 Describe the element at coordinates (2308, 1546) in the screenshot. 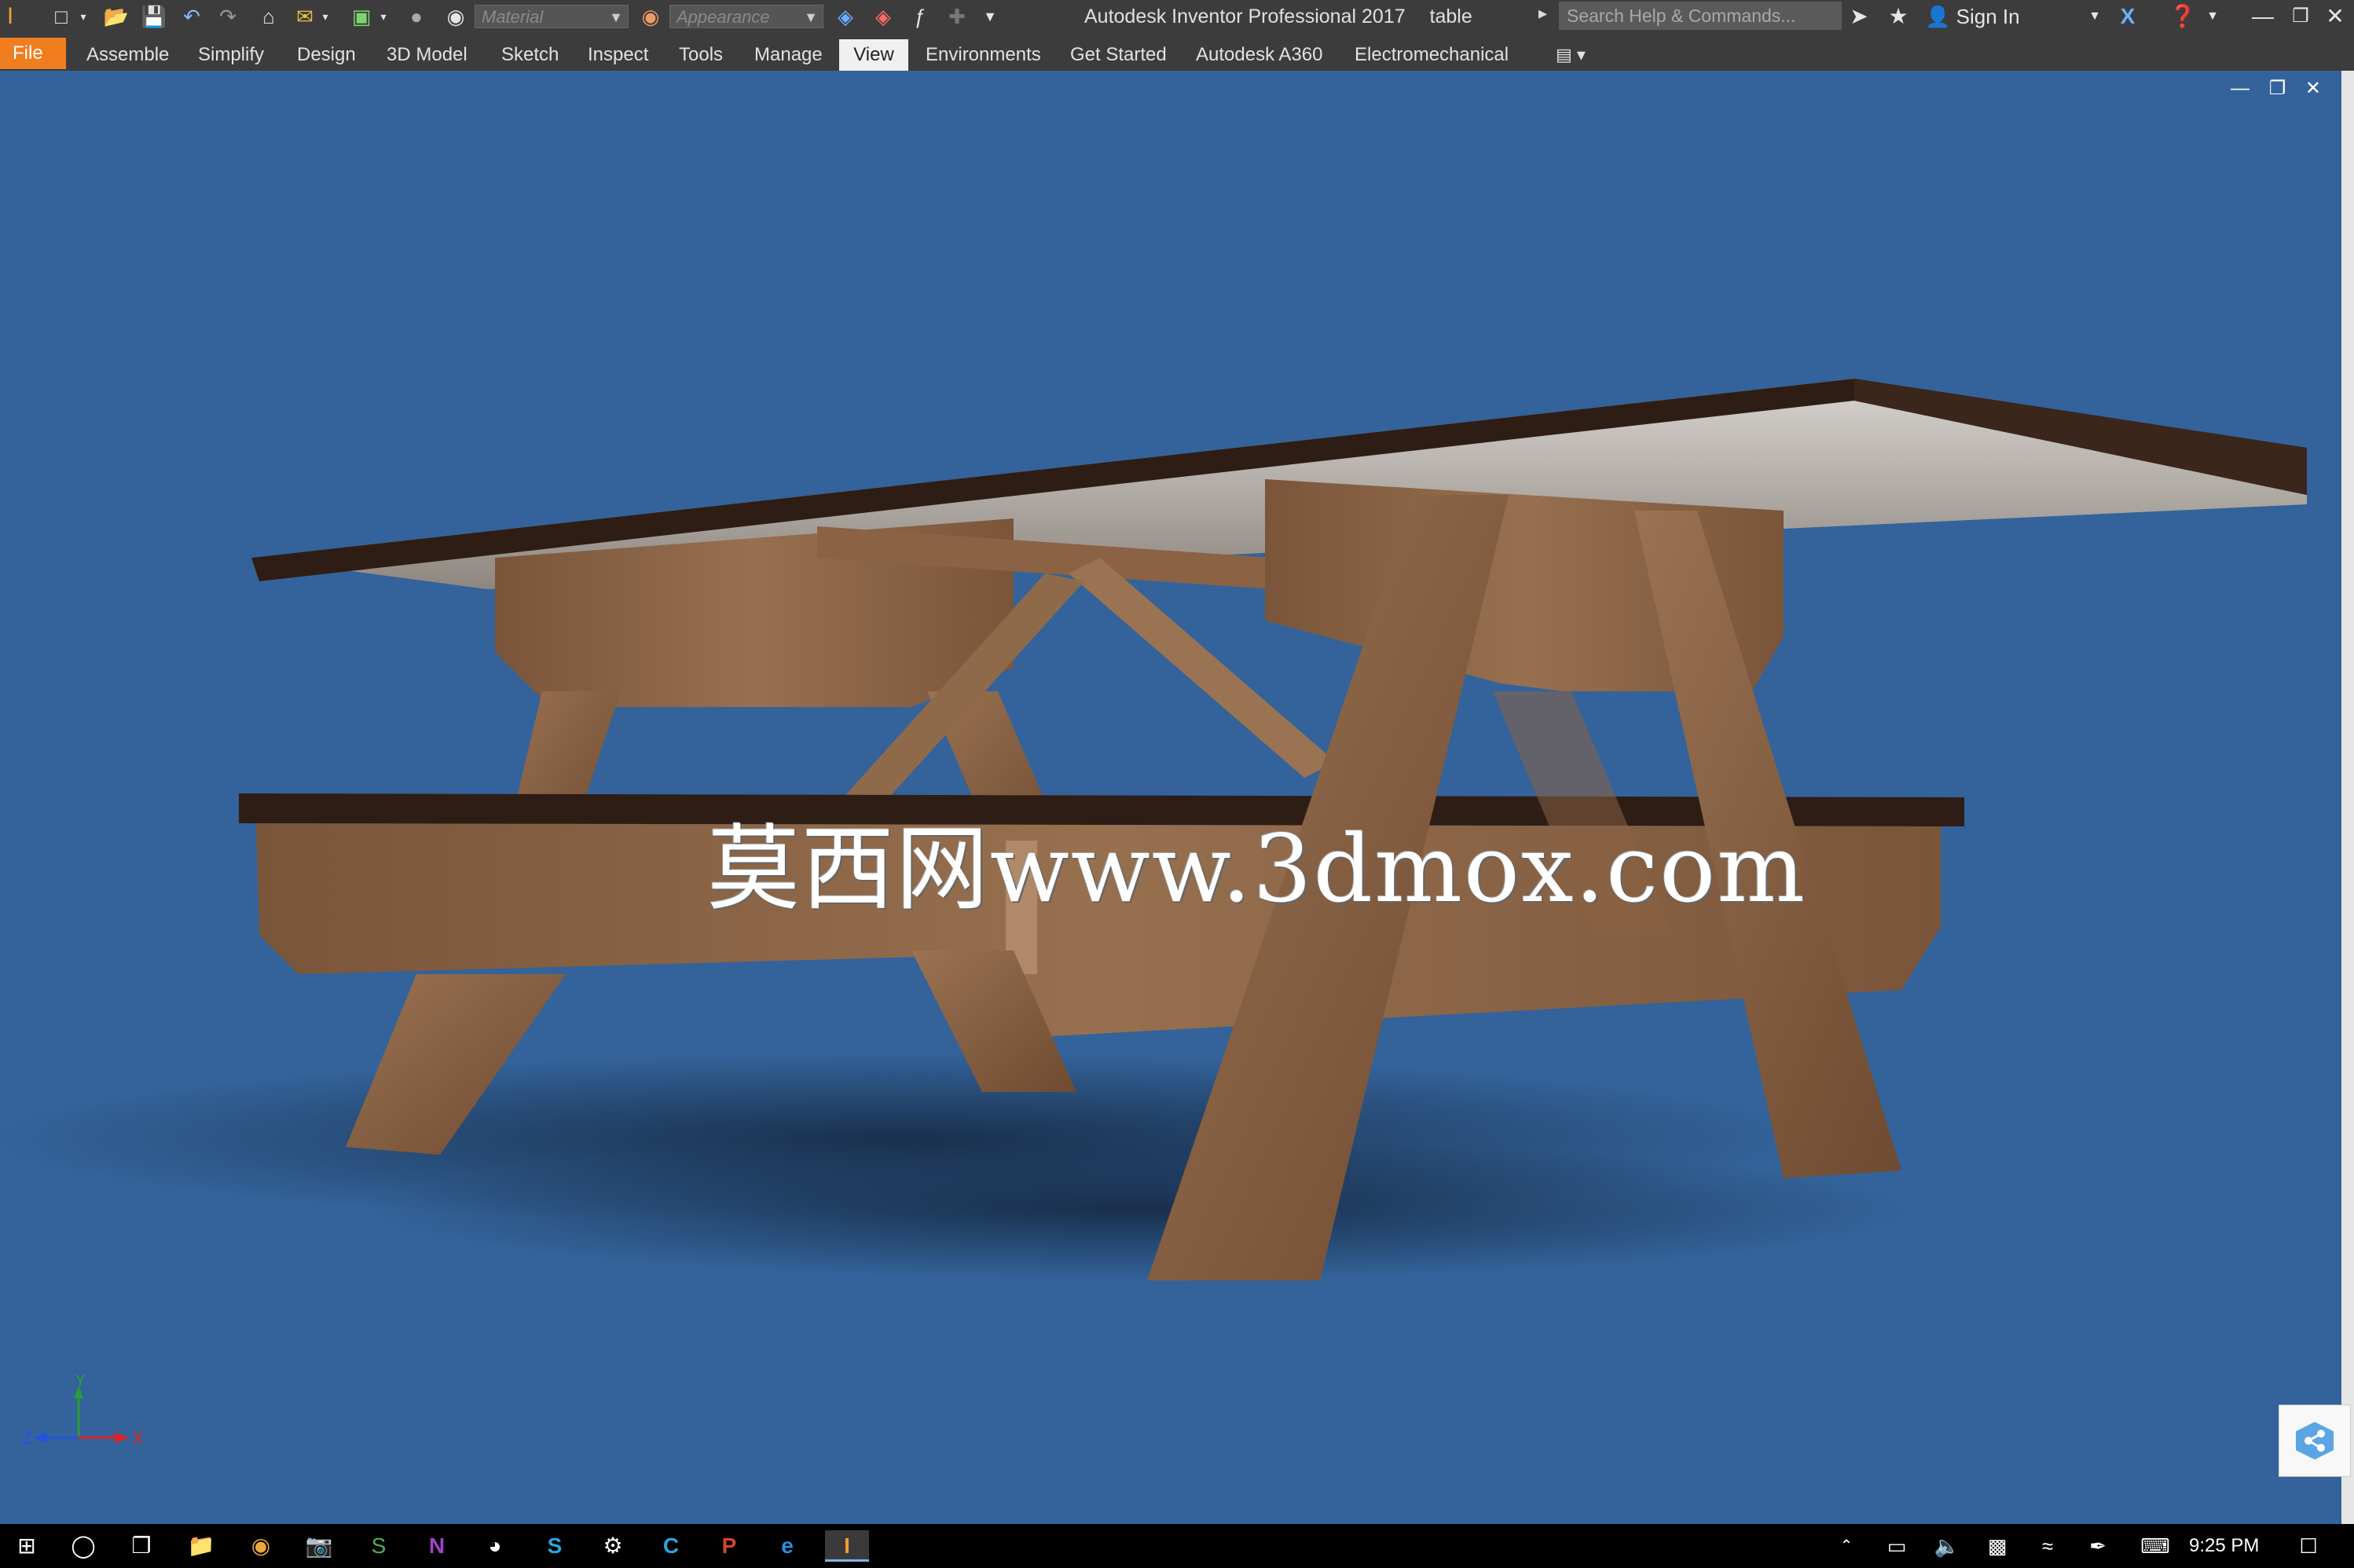

I see `action-center-icon: ☐` at that location.